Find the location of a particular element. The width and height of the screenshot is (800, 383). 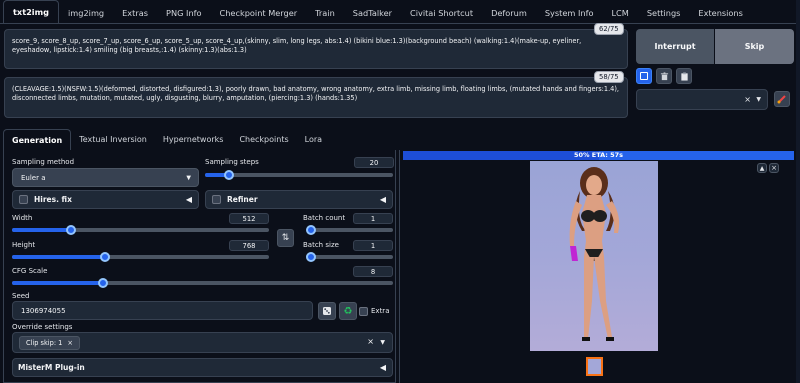

check-icon is located at coordinates (644, 76).